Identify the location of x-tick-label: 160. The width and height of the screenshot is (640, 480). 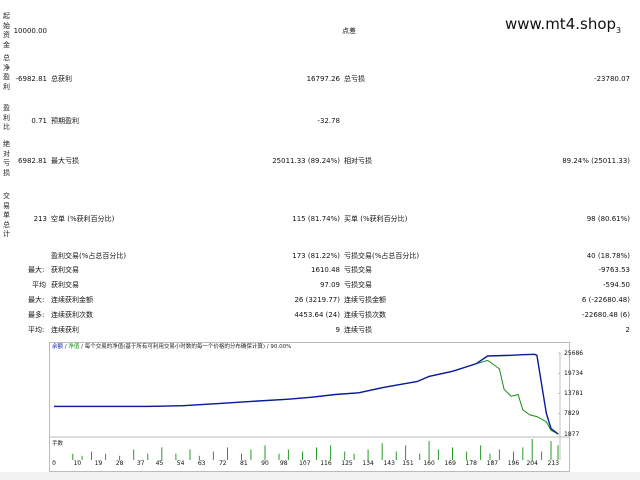
(429, 463).